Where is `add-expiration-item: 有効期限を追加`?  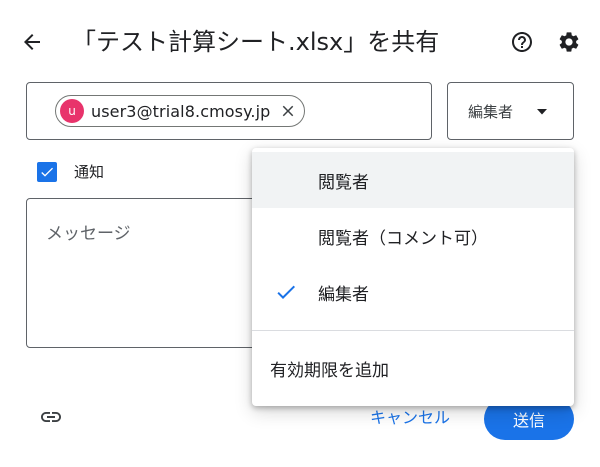
add-expiration-item: 有効期限を追加 is located at coordinates (413, 368).